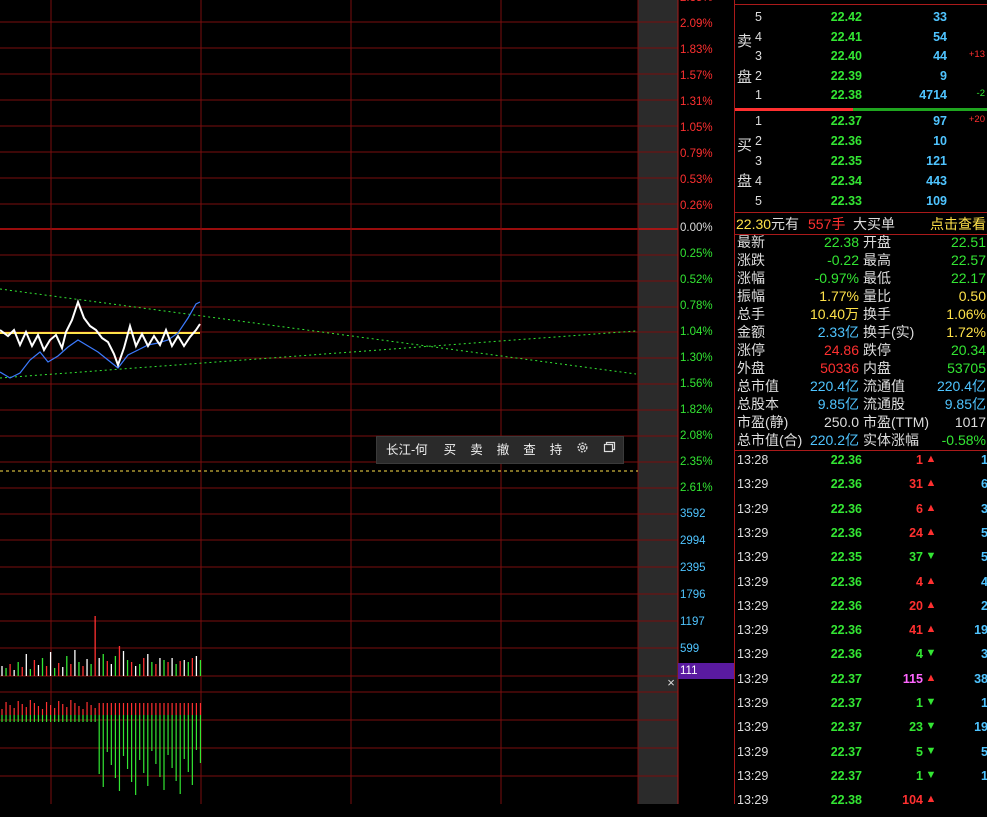 Image resolution: width=987 pixels, height=817 pixels. What do you see at coordinates (861, 450) in the screenshot?
I see `divider` at bounding box center [861, 450].